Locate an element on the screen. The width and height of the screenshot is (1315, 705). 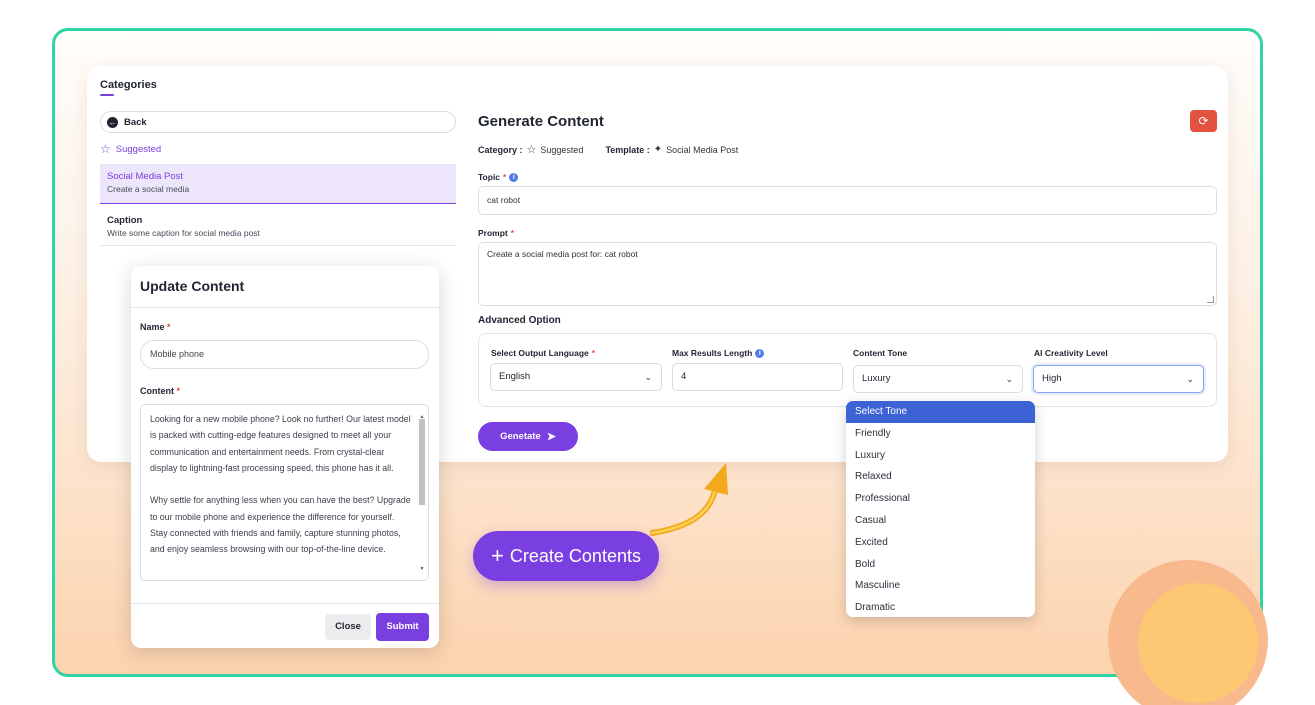
language-select: English ⌄ is located at coordinates (576, 377).